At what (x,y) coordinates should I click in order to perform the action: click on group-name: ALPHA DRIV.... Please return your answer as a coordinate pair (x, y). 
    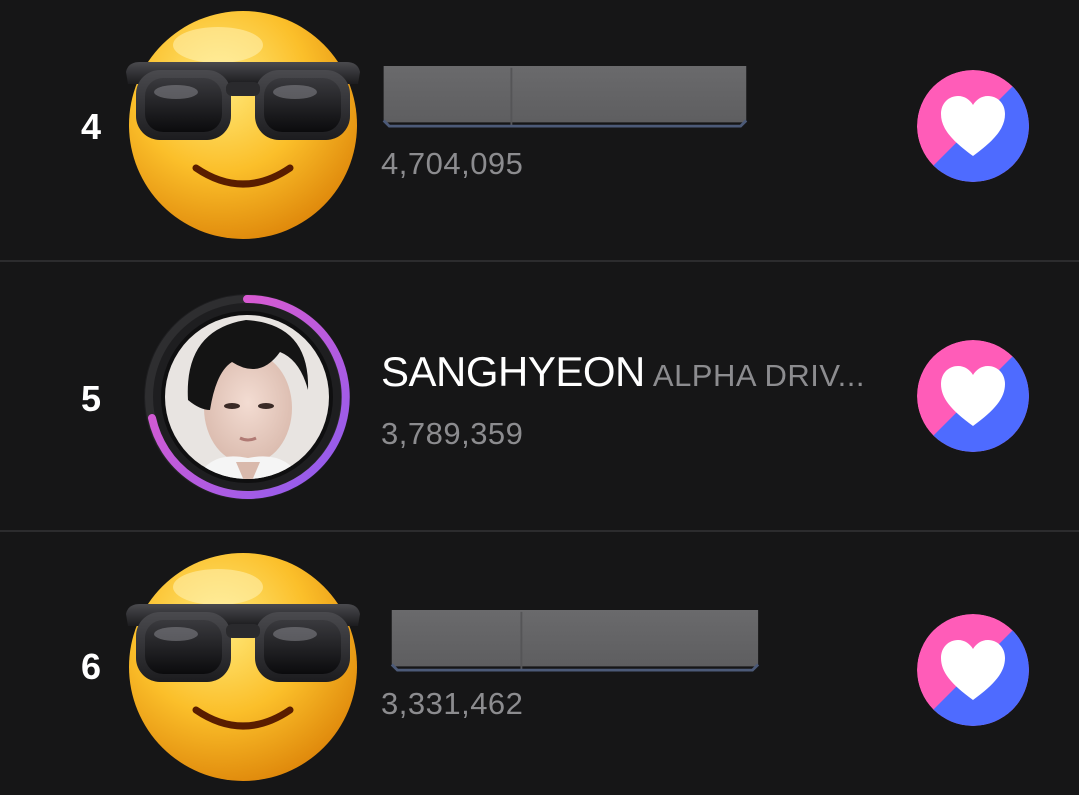
    Looking at the image, I should click on (759, 375).